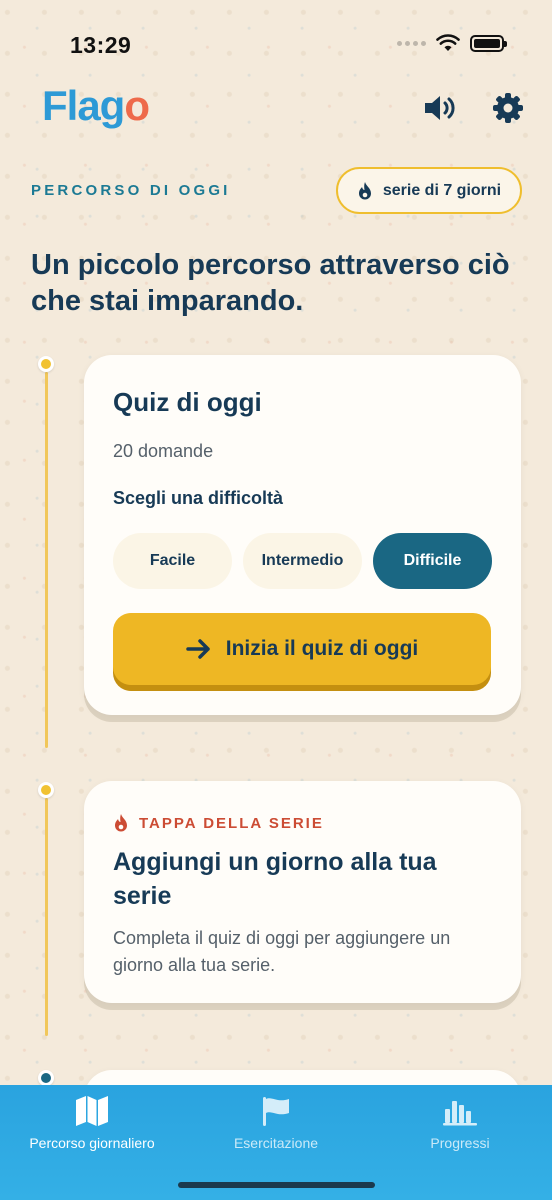 The height and width of the screenshot is (1200, 552). Describe the element at coordinates (96, 105) in the screenshot. I see `app-logo: Flago` at that location.